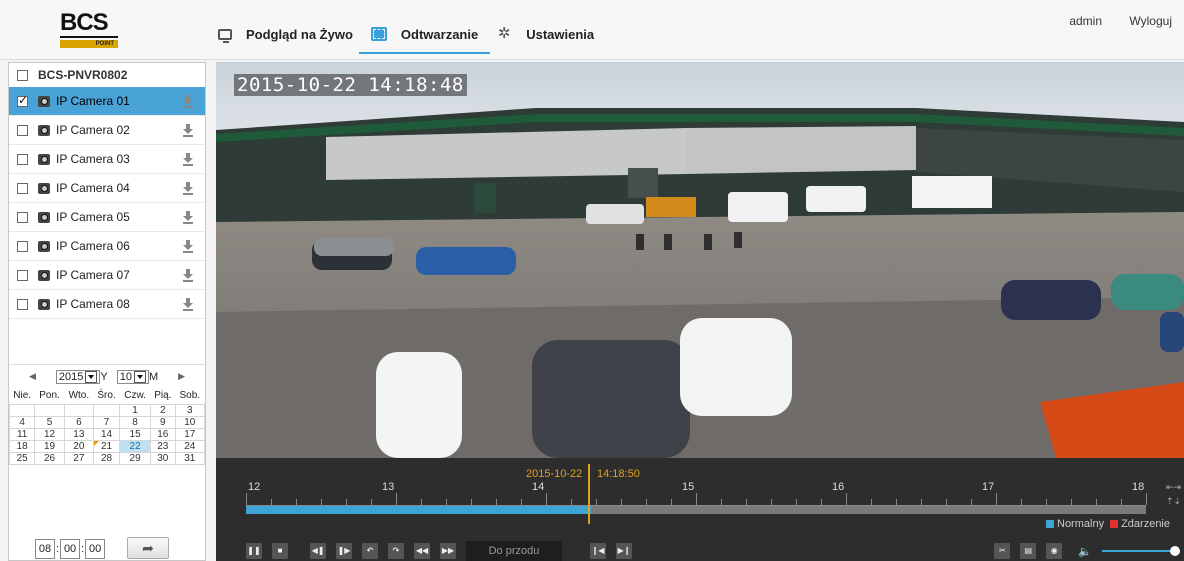 This screenshot has width=1184, height=561. What do you see at coordinates (318, 551) in the screenshot?
I see `step-back-button: ◀❚` at bounding box center [318, 551].